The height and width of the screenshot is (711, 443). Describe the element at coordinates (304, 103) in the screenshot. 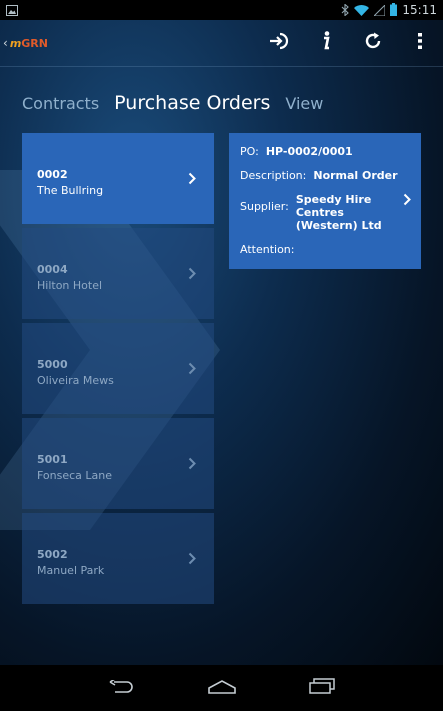

I see `tab-view: View` at that location.